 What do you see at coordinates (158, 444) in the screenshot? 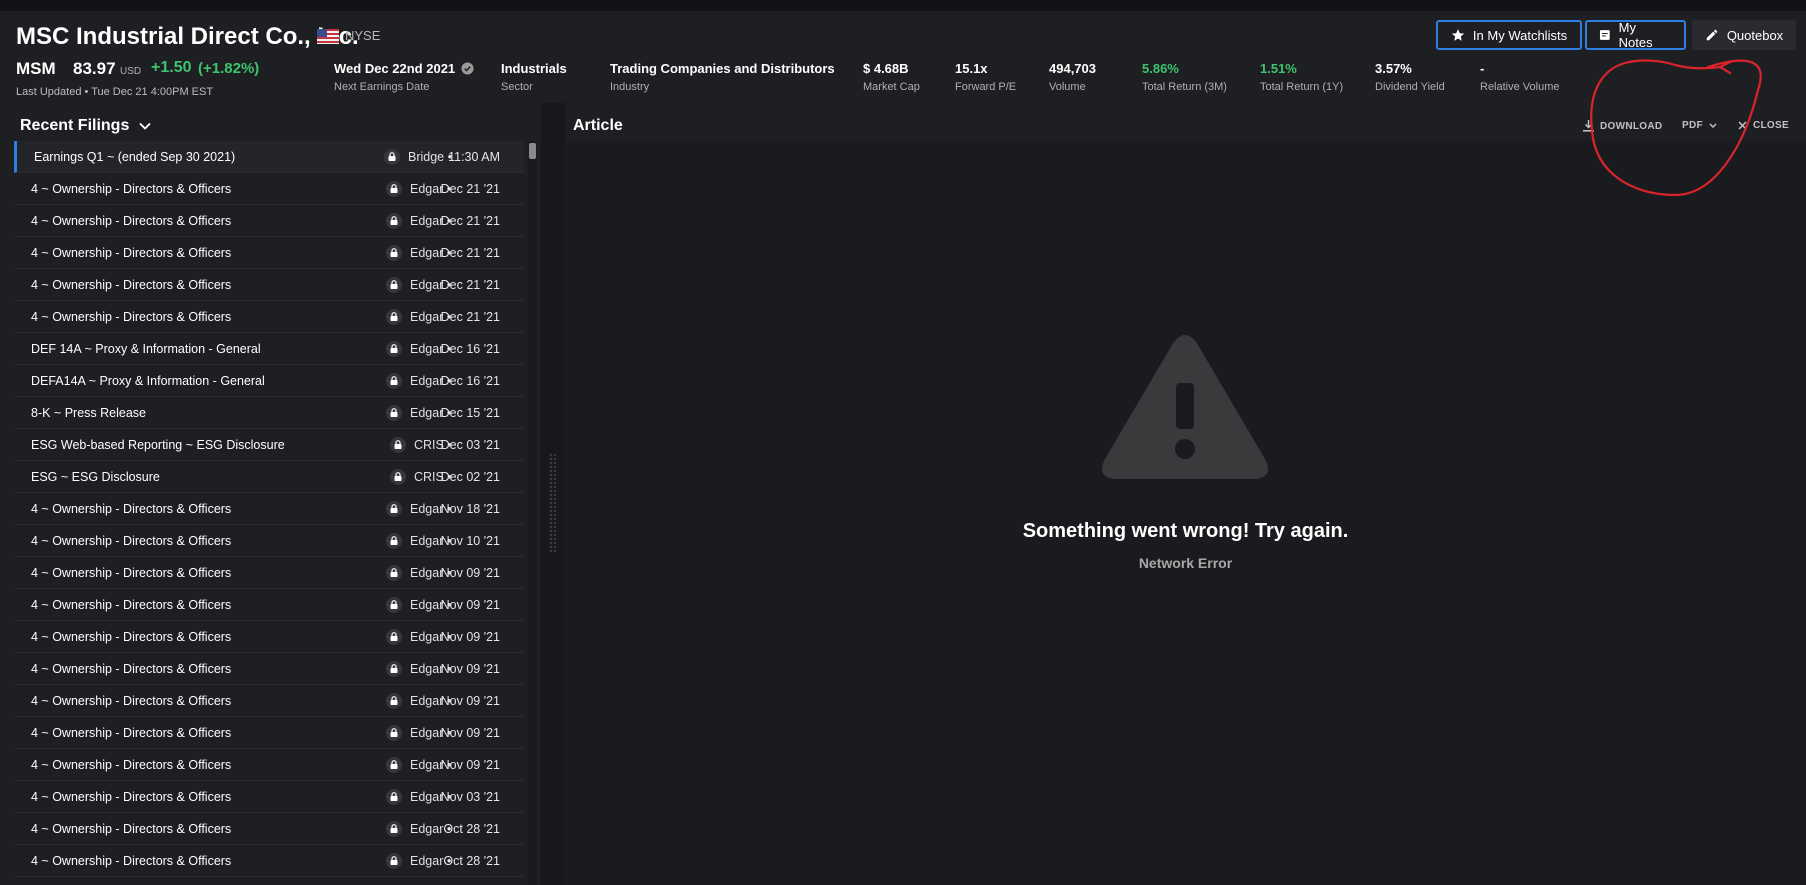
I see `filing-title: ESG Web-based Reporting ~ ESG Disclosure` at bounding box center [158, 444].